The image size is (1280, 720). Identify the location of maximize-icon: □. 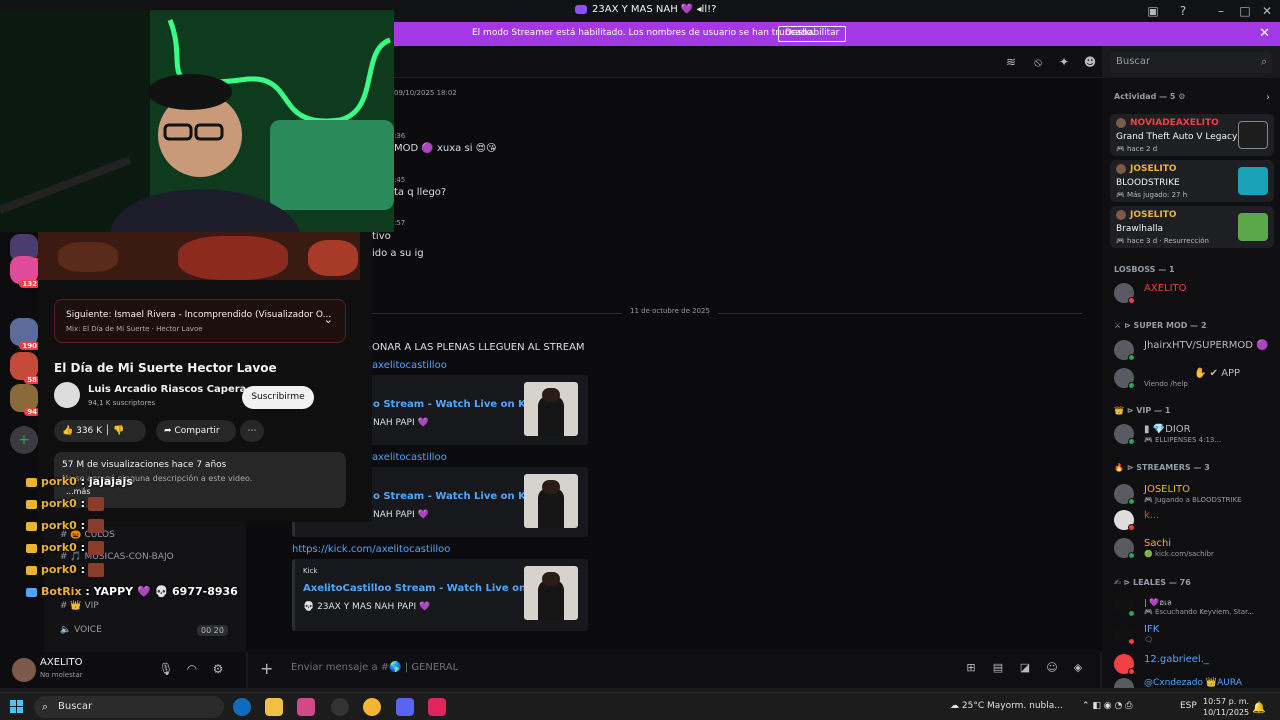
(1245, 11).